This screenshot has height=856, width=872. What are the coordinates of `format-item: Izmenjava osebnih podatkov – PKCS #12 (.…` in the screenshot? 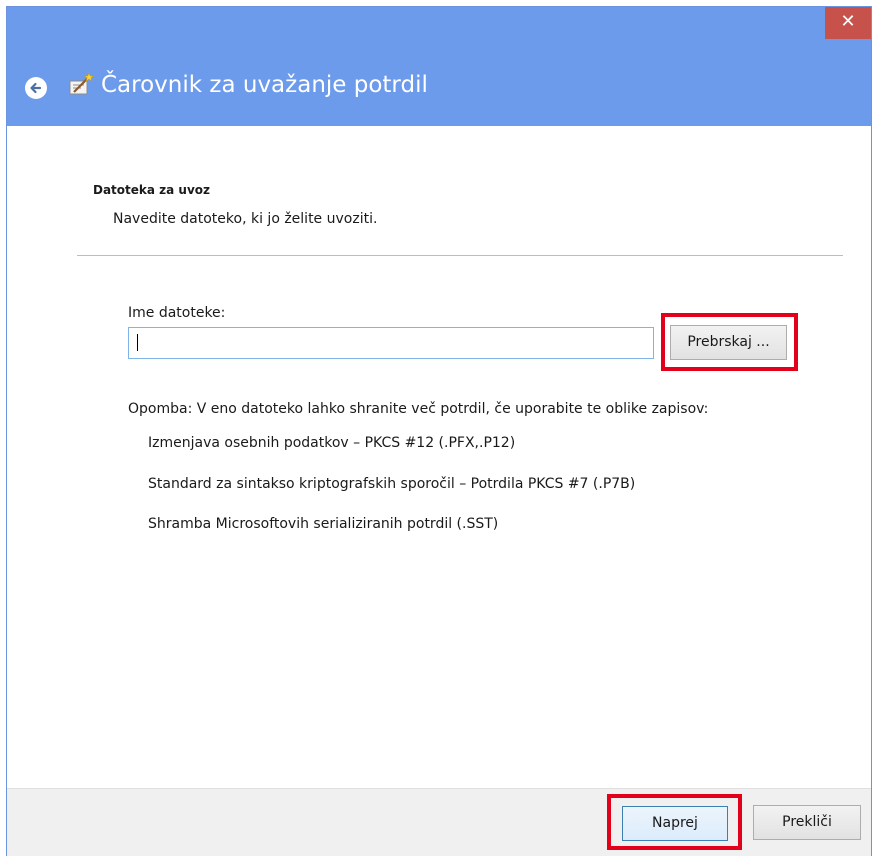 It's located at (332, 443).